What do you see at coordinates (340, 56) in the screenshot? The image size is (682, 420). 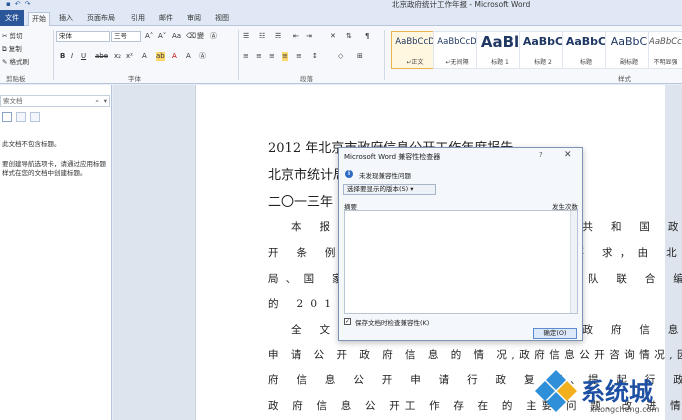 I see `shading-icon: ◇` at bounding box center [340, 56].